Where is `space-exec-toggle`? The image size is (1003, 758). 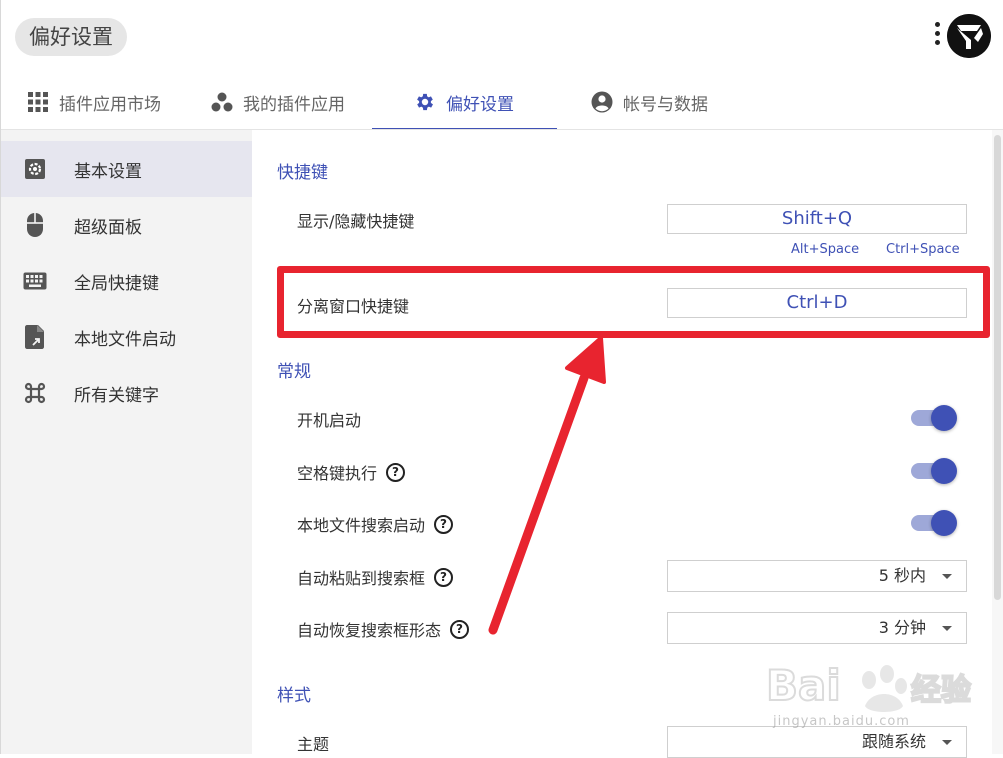
space-exec-toggle is located at coordinates (933, 471).